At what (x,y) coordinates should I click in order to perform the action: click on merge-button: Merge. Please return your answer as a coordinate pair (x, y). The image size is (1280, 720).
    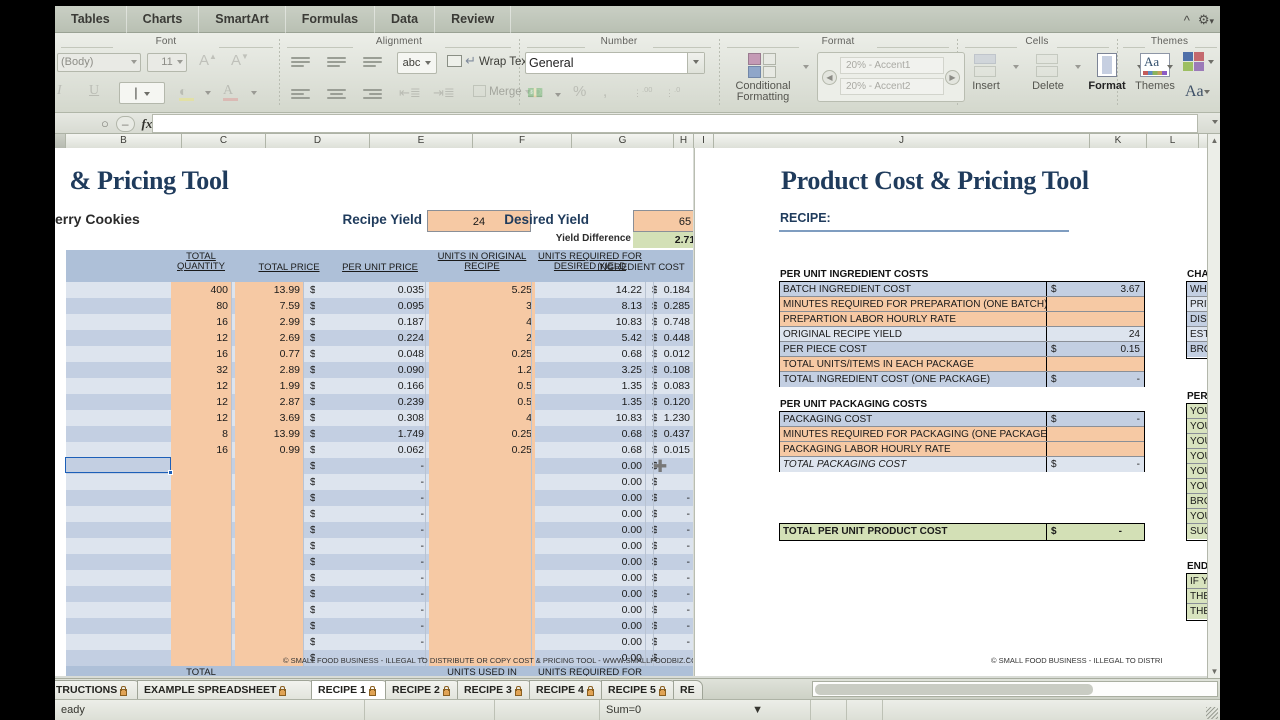
    Looking at the image, I should click on (502, 91).